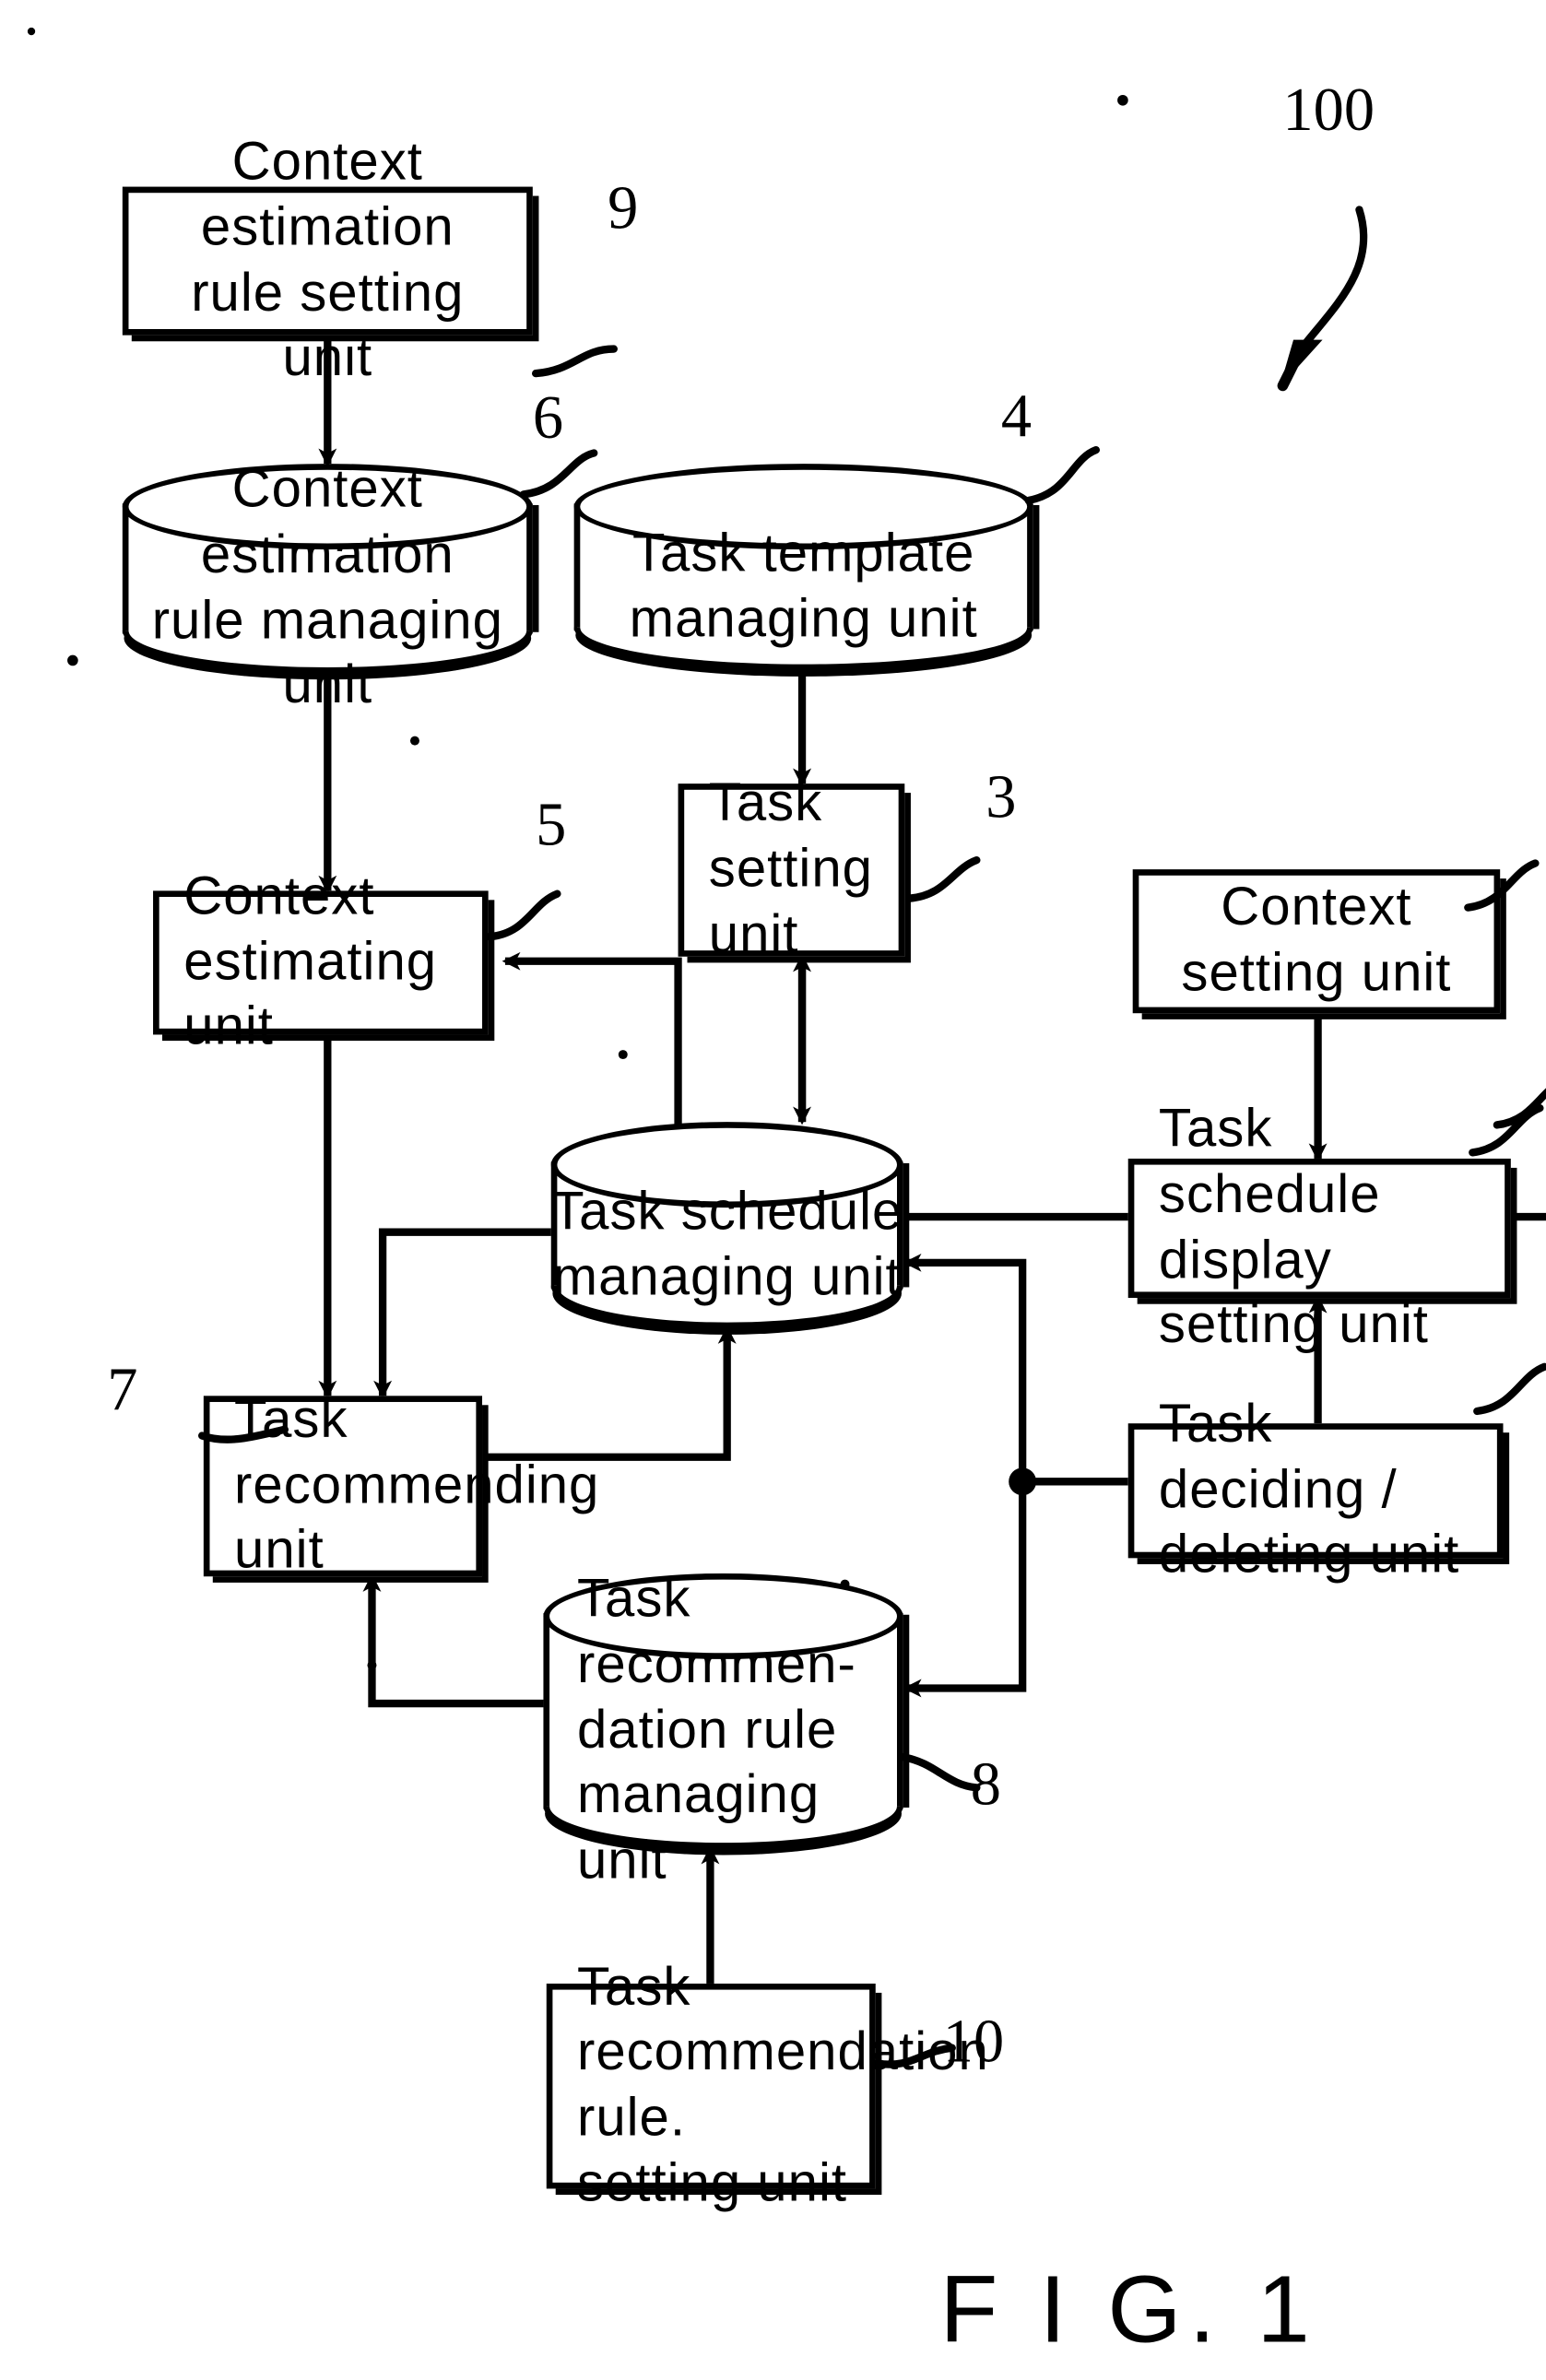 The image size is (1546, 2380). I want to click on node-label: Task recommen- dation rule managing unit, so click(716, 1730).